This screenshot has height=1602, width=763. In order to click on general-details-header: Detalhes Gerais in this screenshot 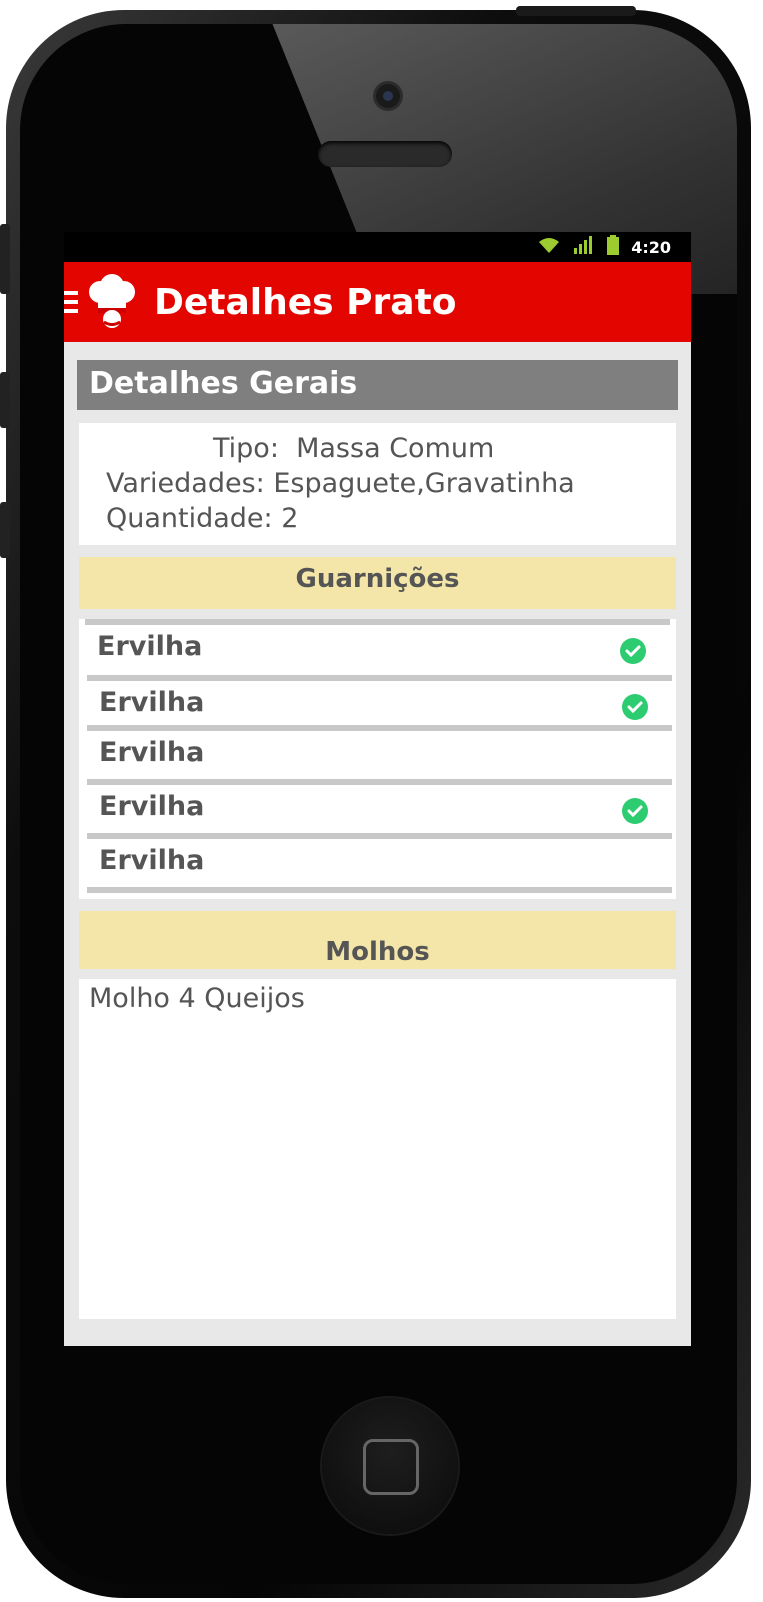, I will do `click(377, 385)`.